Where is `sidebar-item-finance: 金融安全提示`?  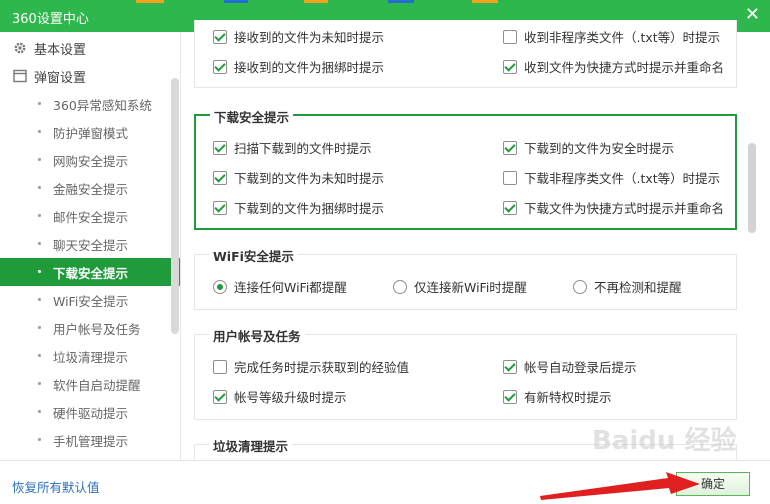
sidebar-item-finance: 金融安全提示 is located at coordinates (90, 188).